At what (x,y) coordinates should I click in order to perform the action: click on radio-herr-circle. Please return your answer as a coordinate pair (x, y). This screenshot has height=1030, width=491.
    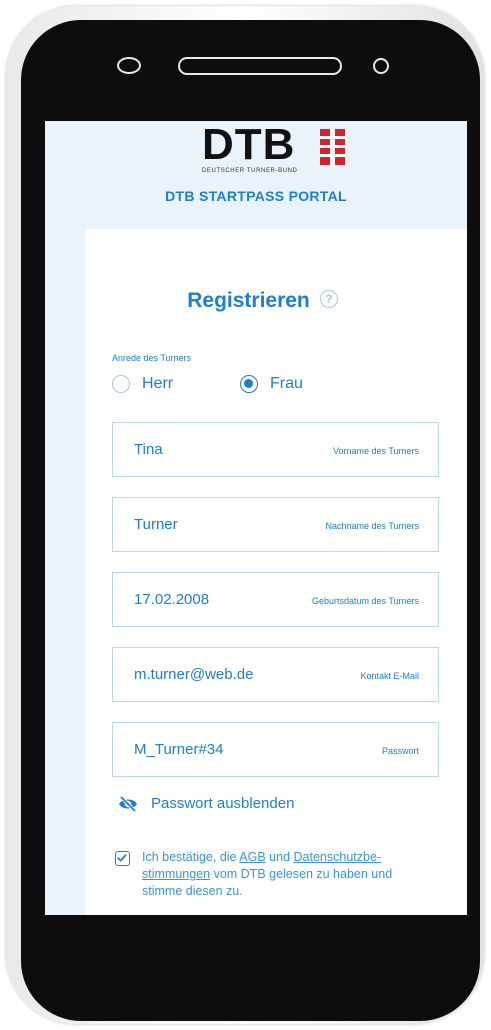
    Looking at the image, I should click on (121, 384).